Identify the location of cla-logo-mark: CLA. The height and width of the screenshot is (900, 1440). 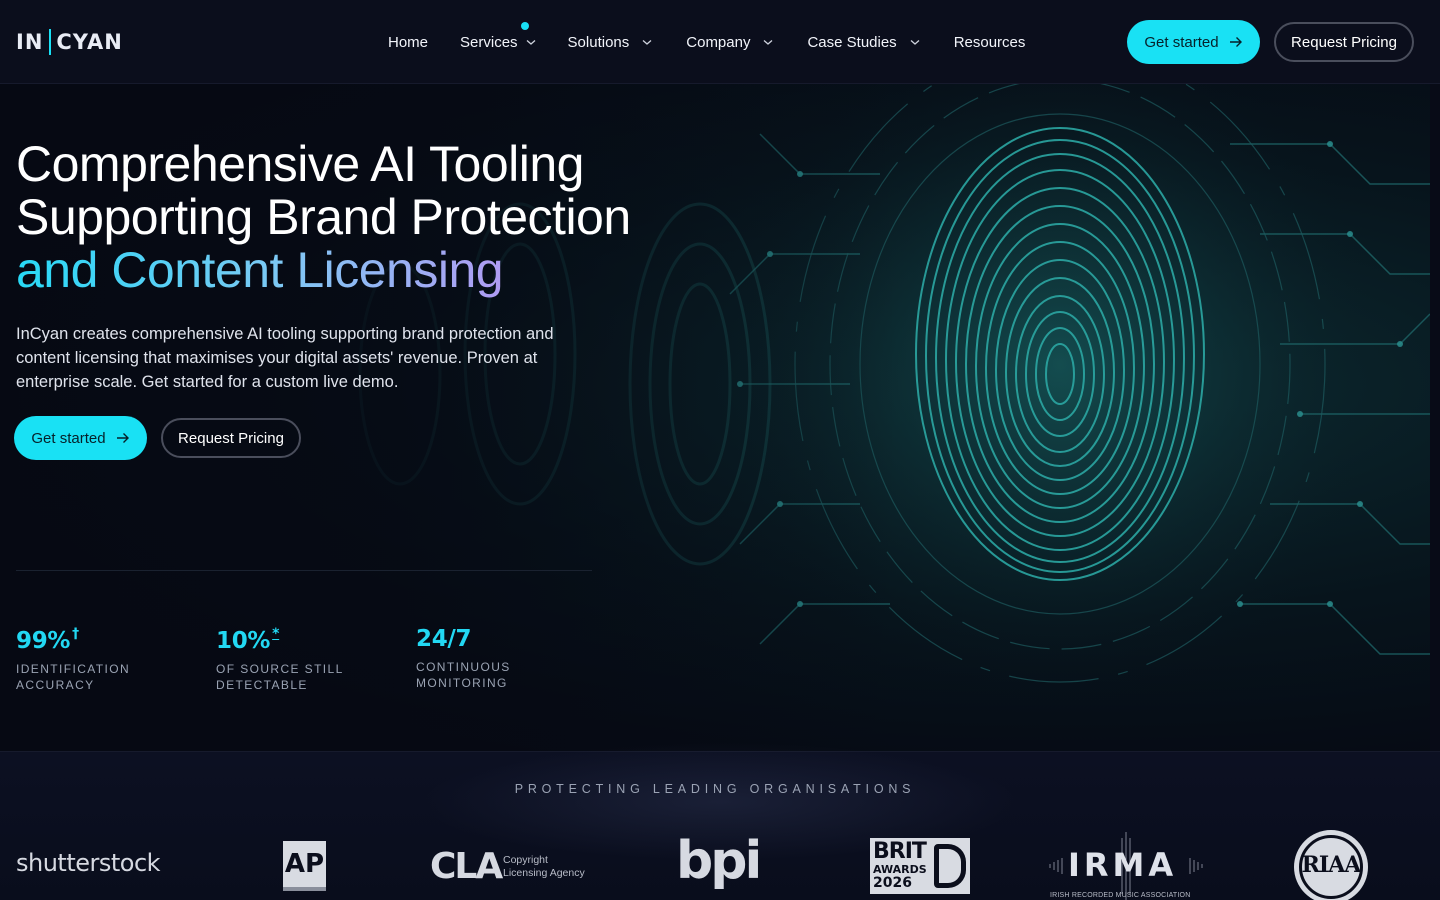
(466, 866).